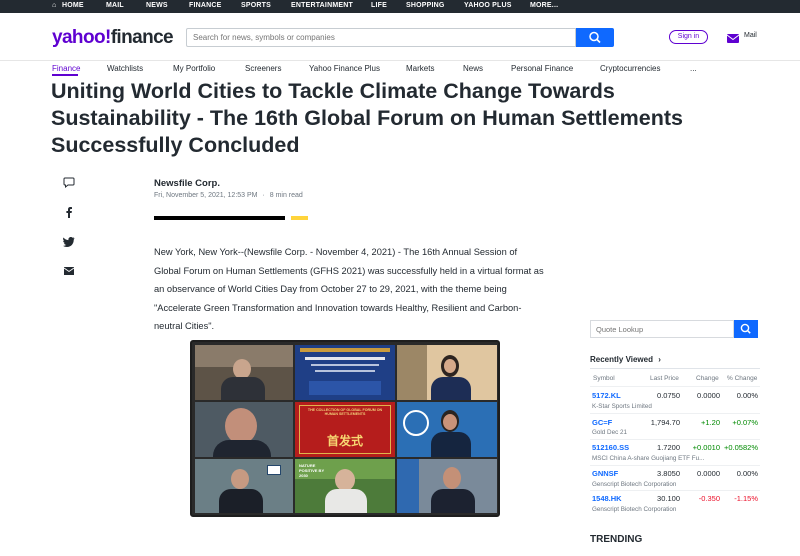  I want to click on logo-yahoo-text: yahoo!, so click(81, 37).